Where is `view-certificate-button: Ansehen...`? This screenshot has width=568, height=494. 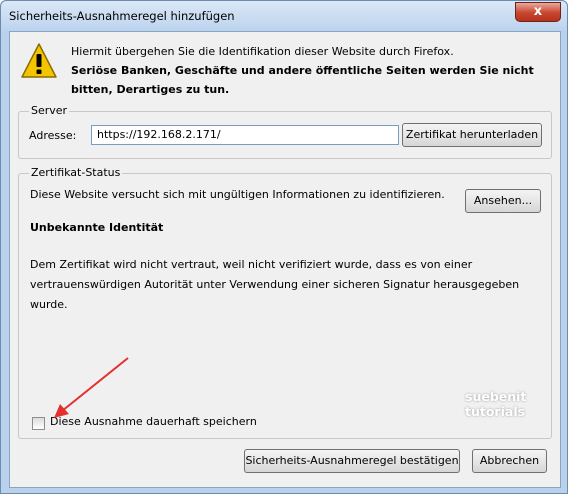
view-certificate-button: Ansehen... is located at coordinates (503, 201).